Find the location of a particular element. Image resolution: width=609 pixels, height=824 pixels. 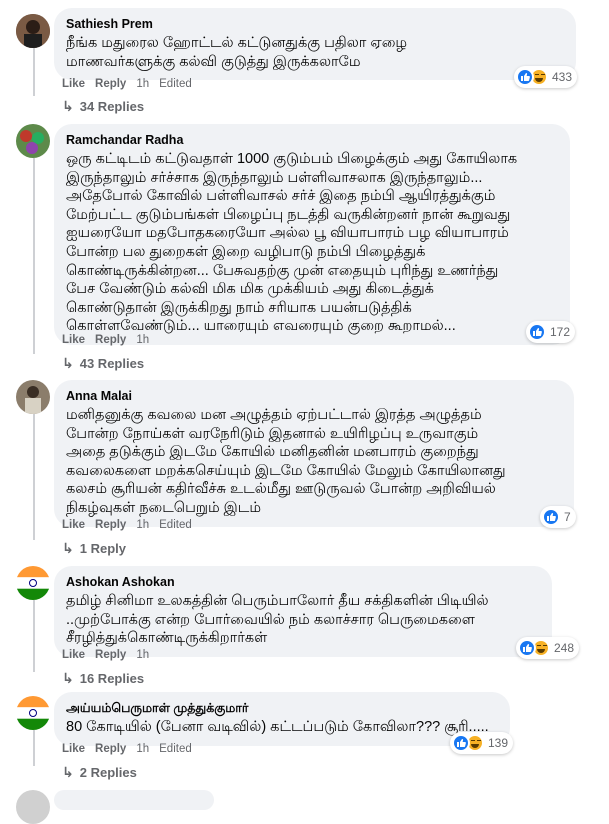

reaction-summary: 139 is located at coordinates (482, 743).